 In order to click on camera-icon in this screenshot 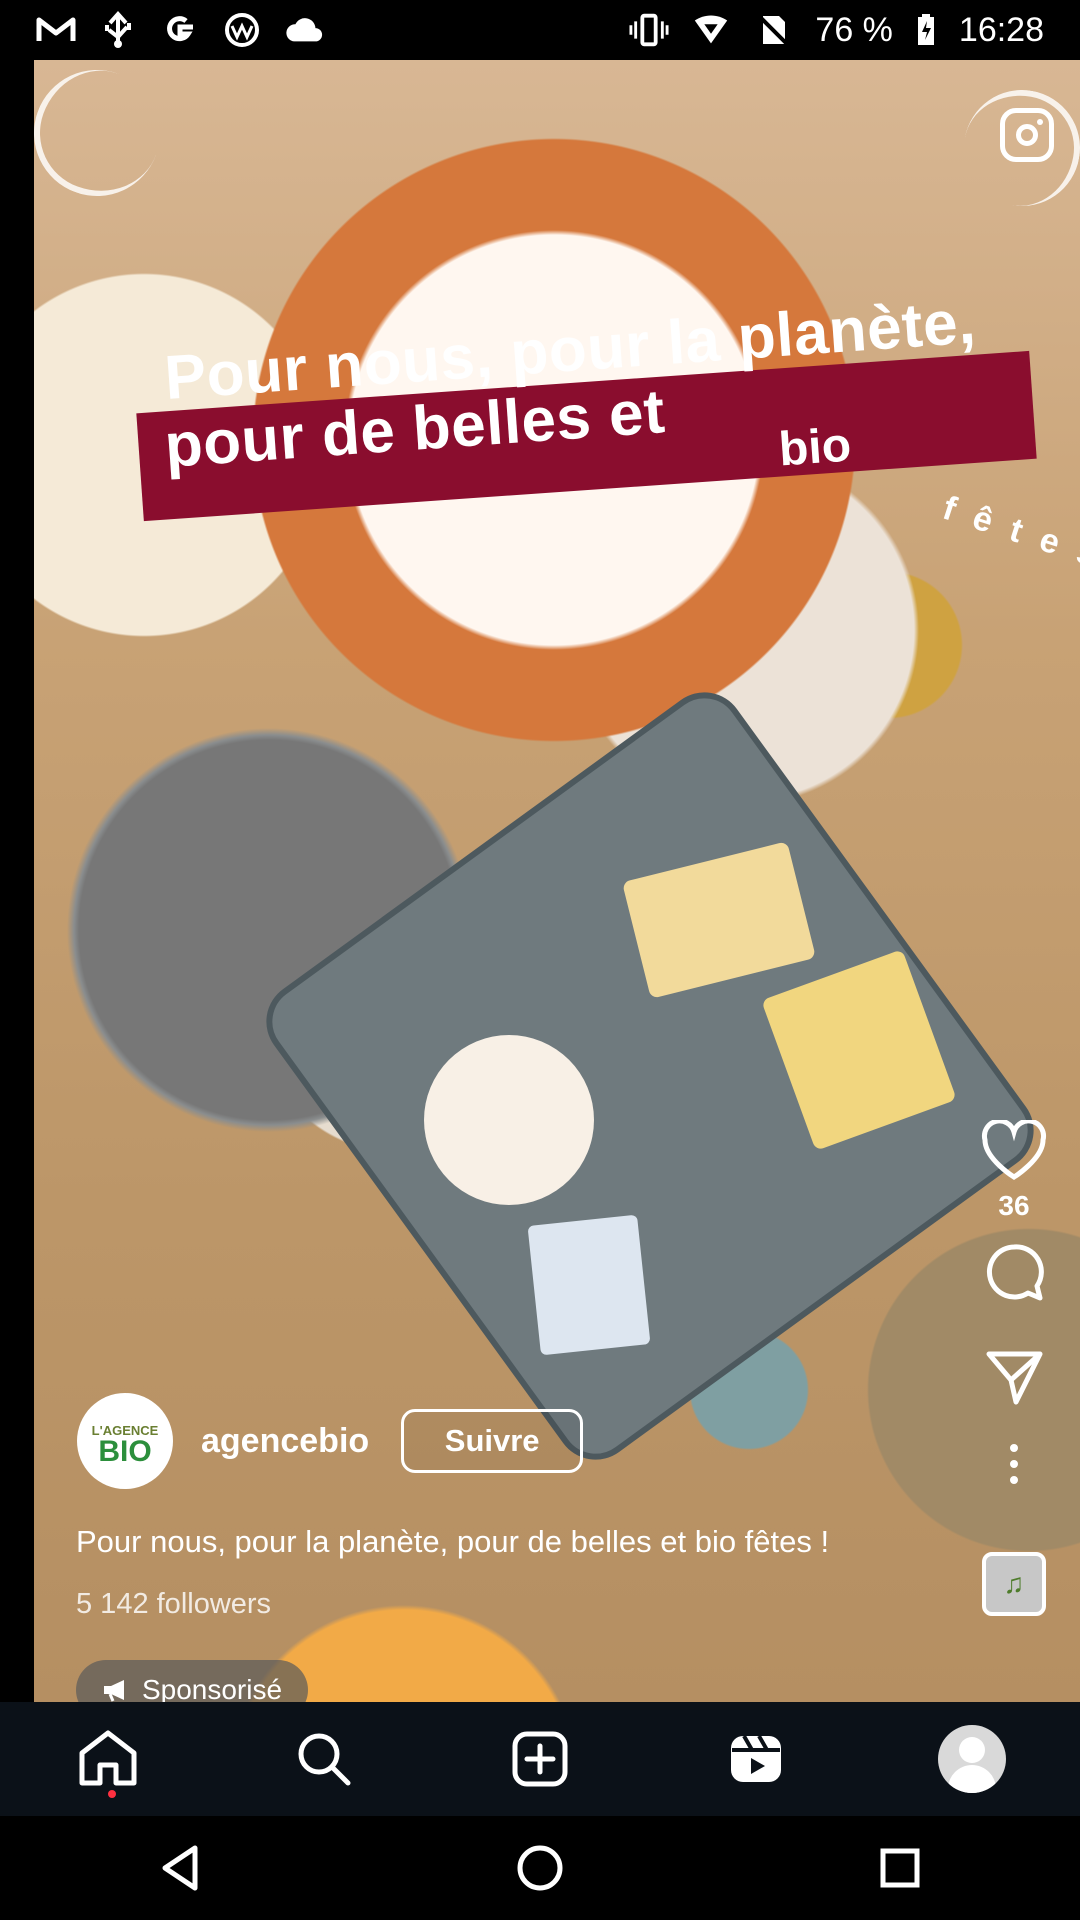, I will do `click(1027, 135)`.